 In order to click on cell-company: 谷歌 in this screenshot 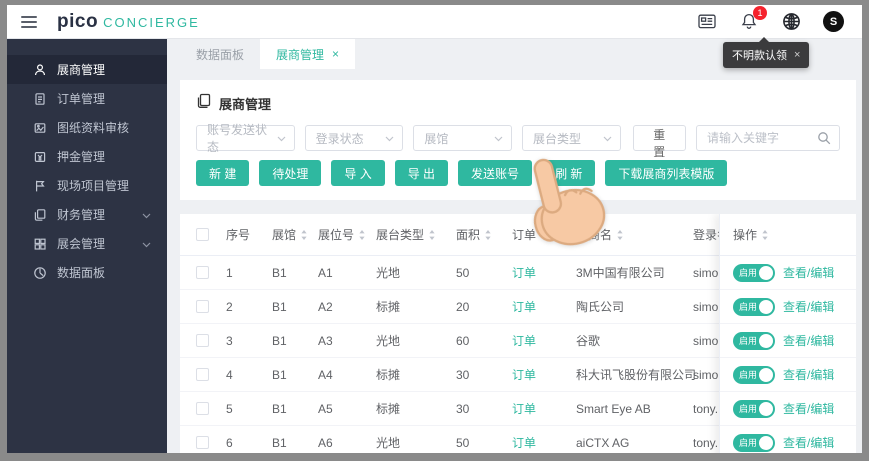, I will do `click(588, 341)`.